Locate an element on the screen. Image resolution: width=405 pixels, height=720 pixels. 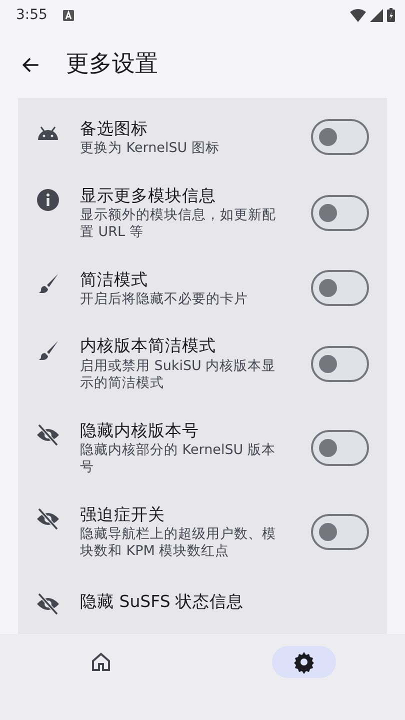
battery-icon is located at coordinates (391, 15).